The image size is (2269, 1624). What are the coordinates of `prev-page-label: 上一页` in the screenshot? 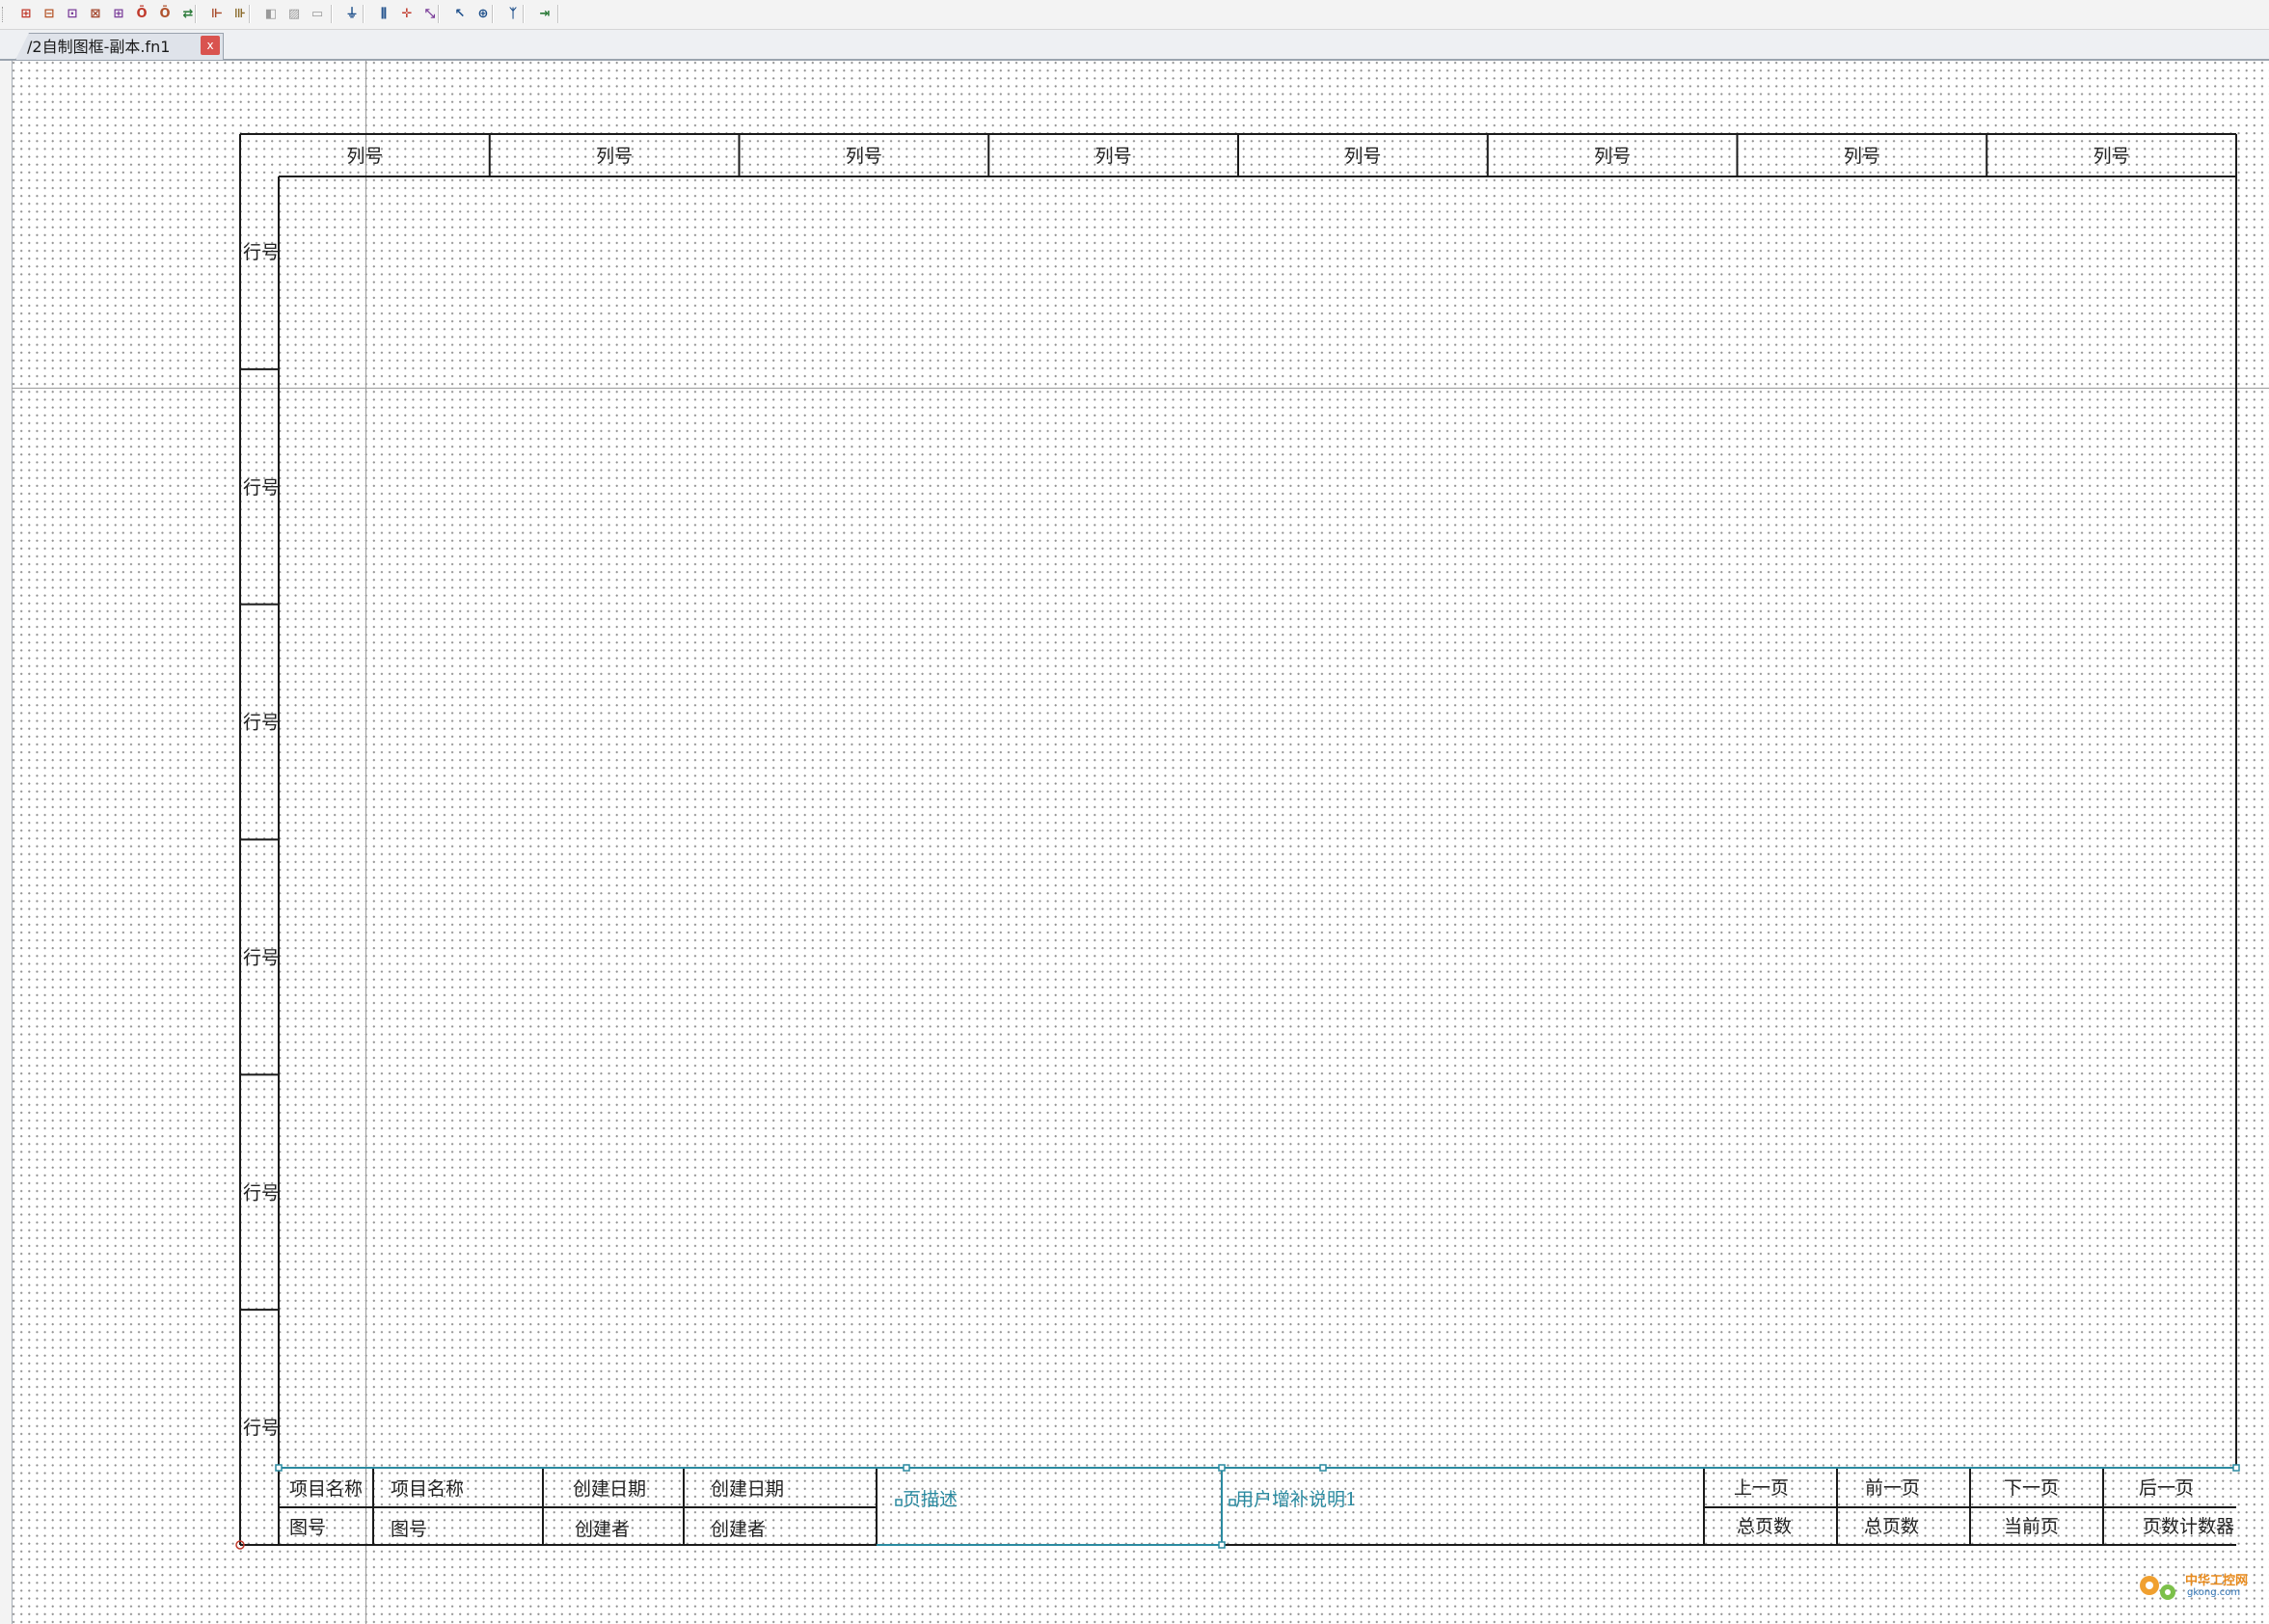 It's located at (1761, 1488).